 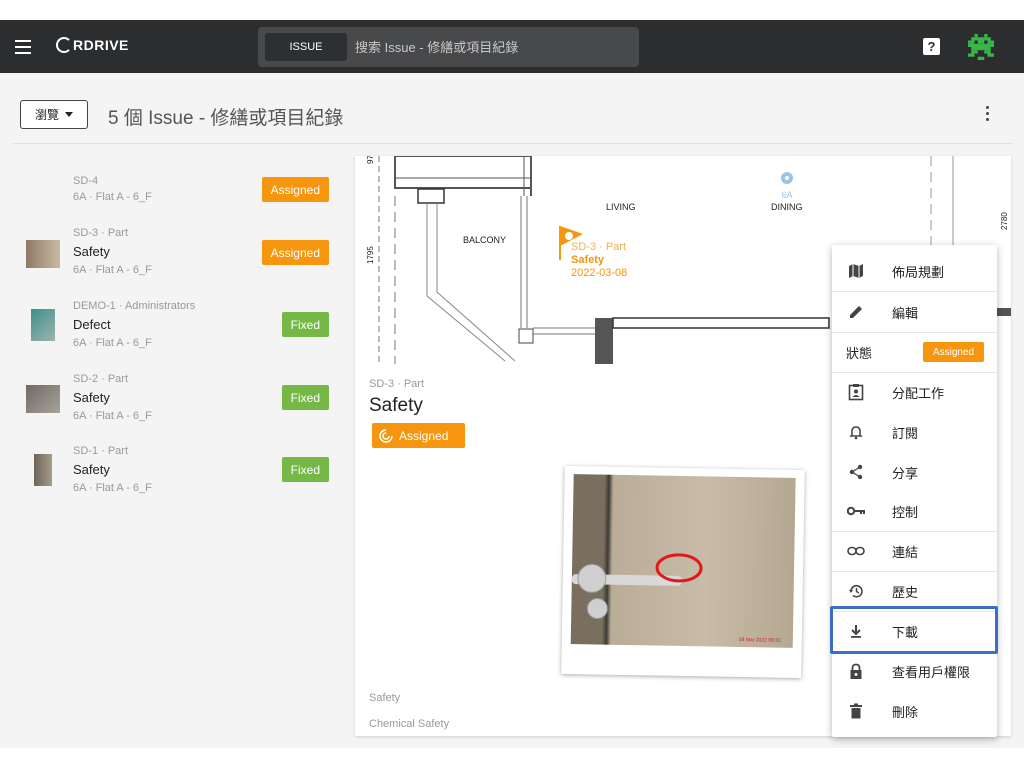 I want to click on link-icon, so click(x=856, y=551).